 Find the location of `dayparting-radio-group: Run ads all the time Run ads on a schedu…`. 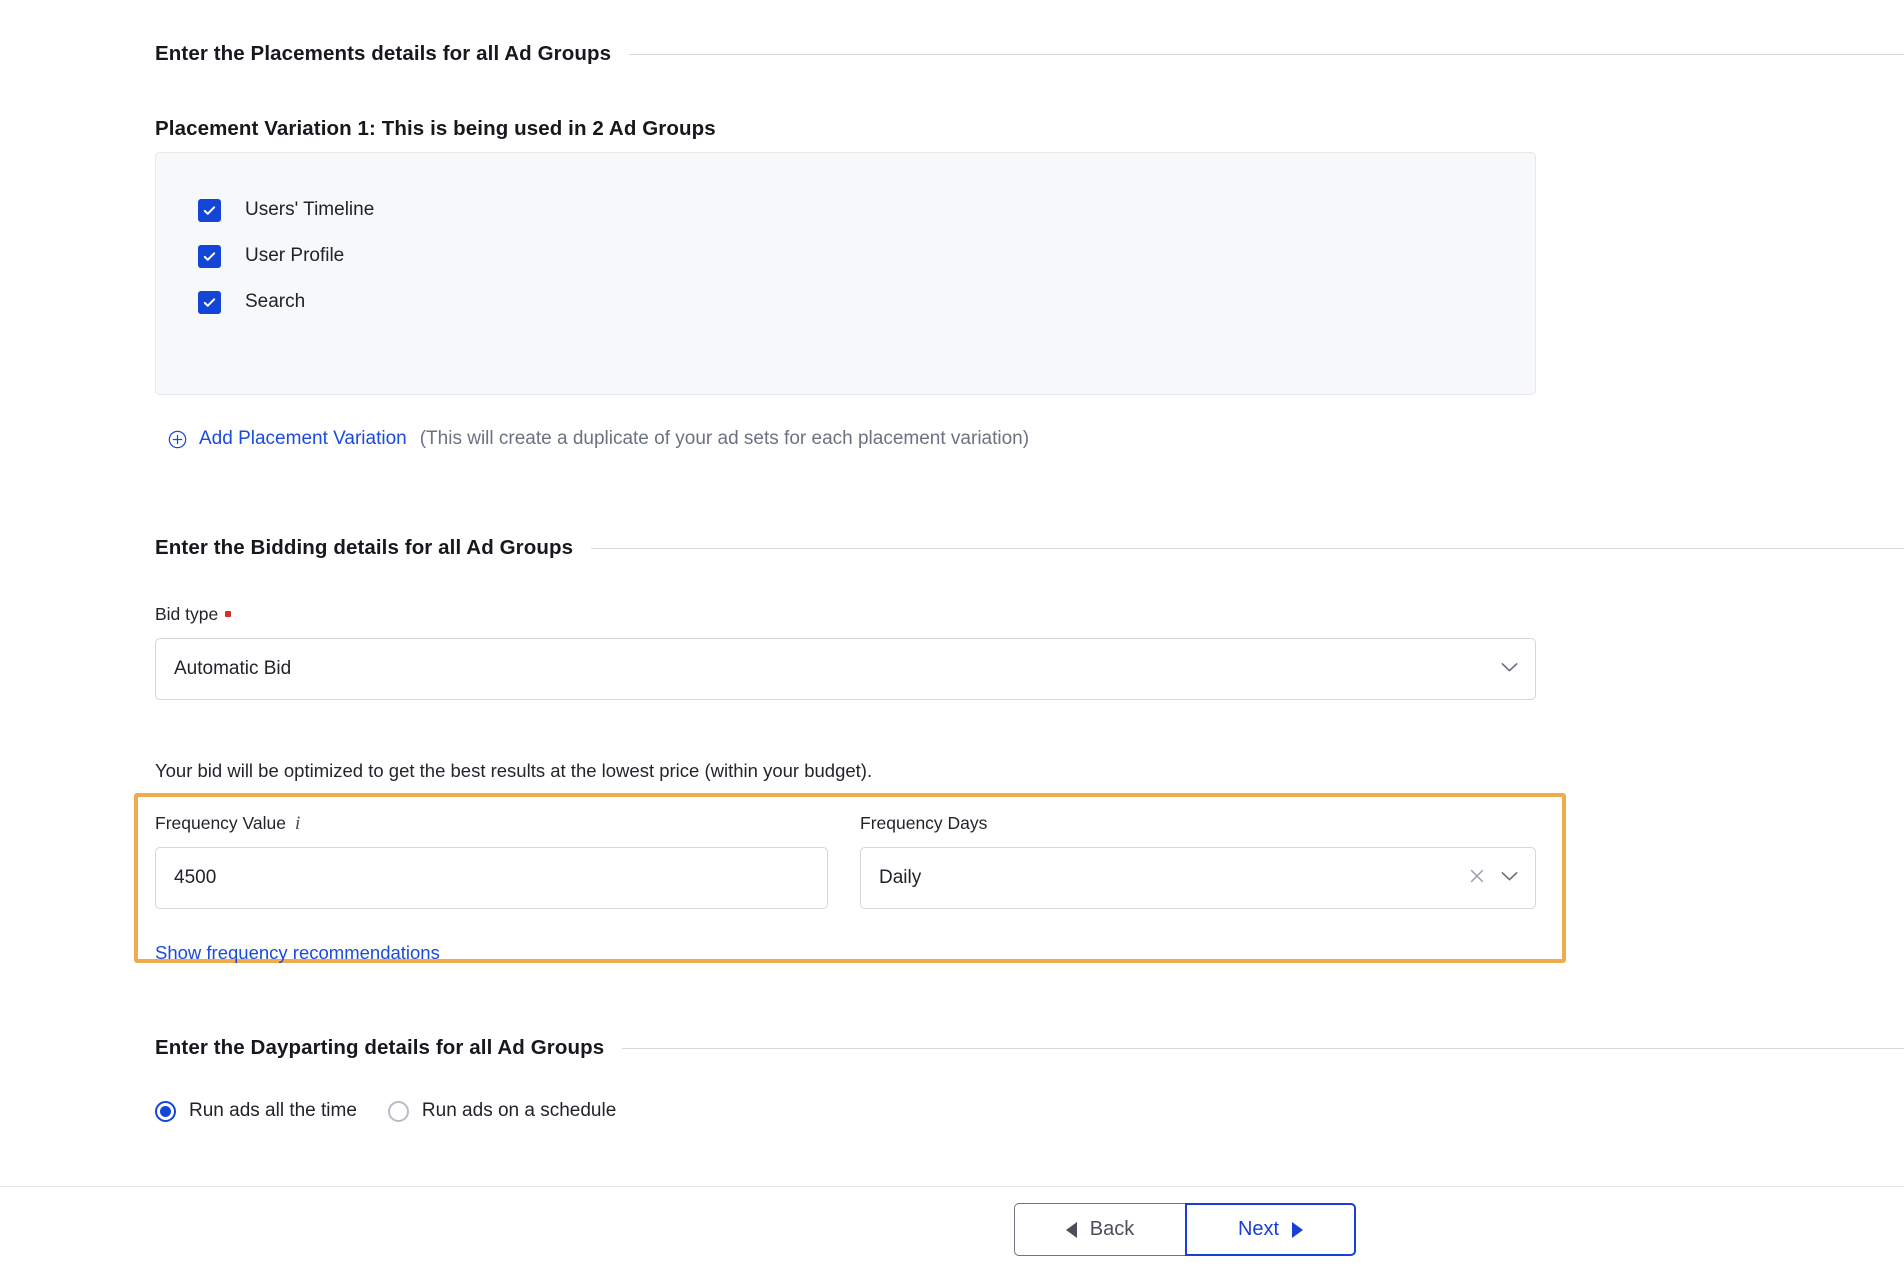

dayparting-radio-group: Run ads all the time Run ads on a schedu… is located at coordinates (385, 1111).